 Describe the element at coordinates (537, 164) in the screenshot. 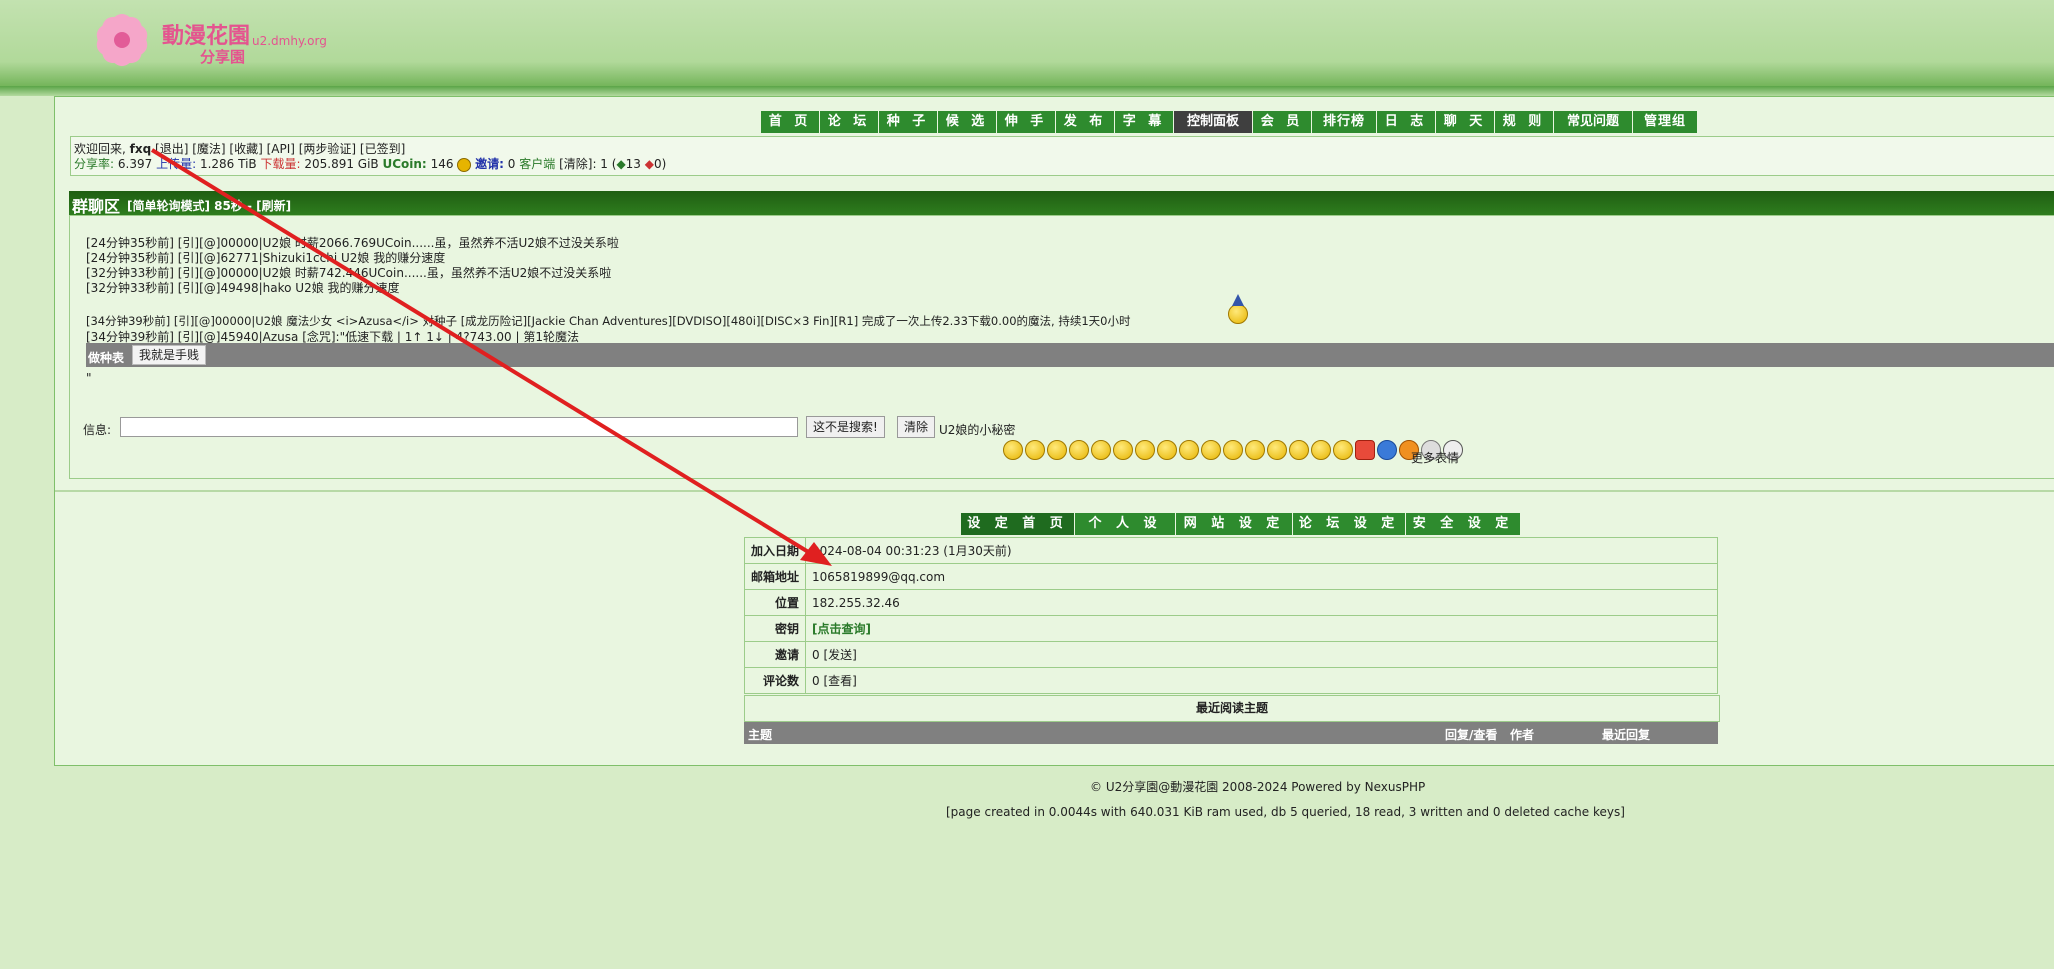

I see `client-link: 客户端` at that location.